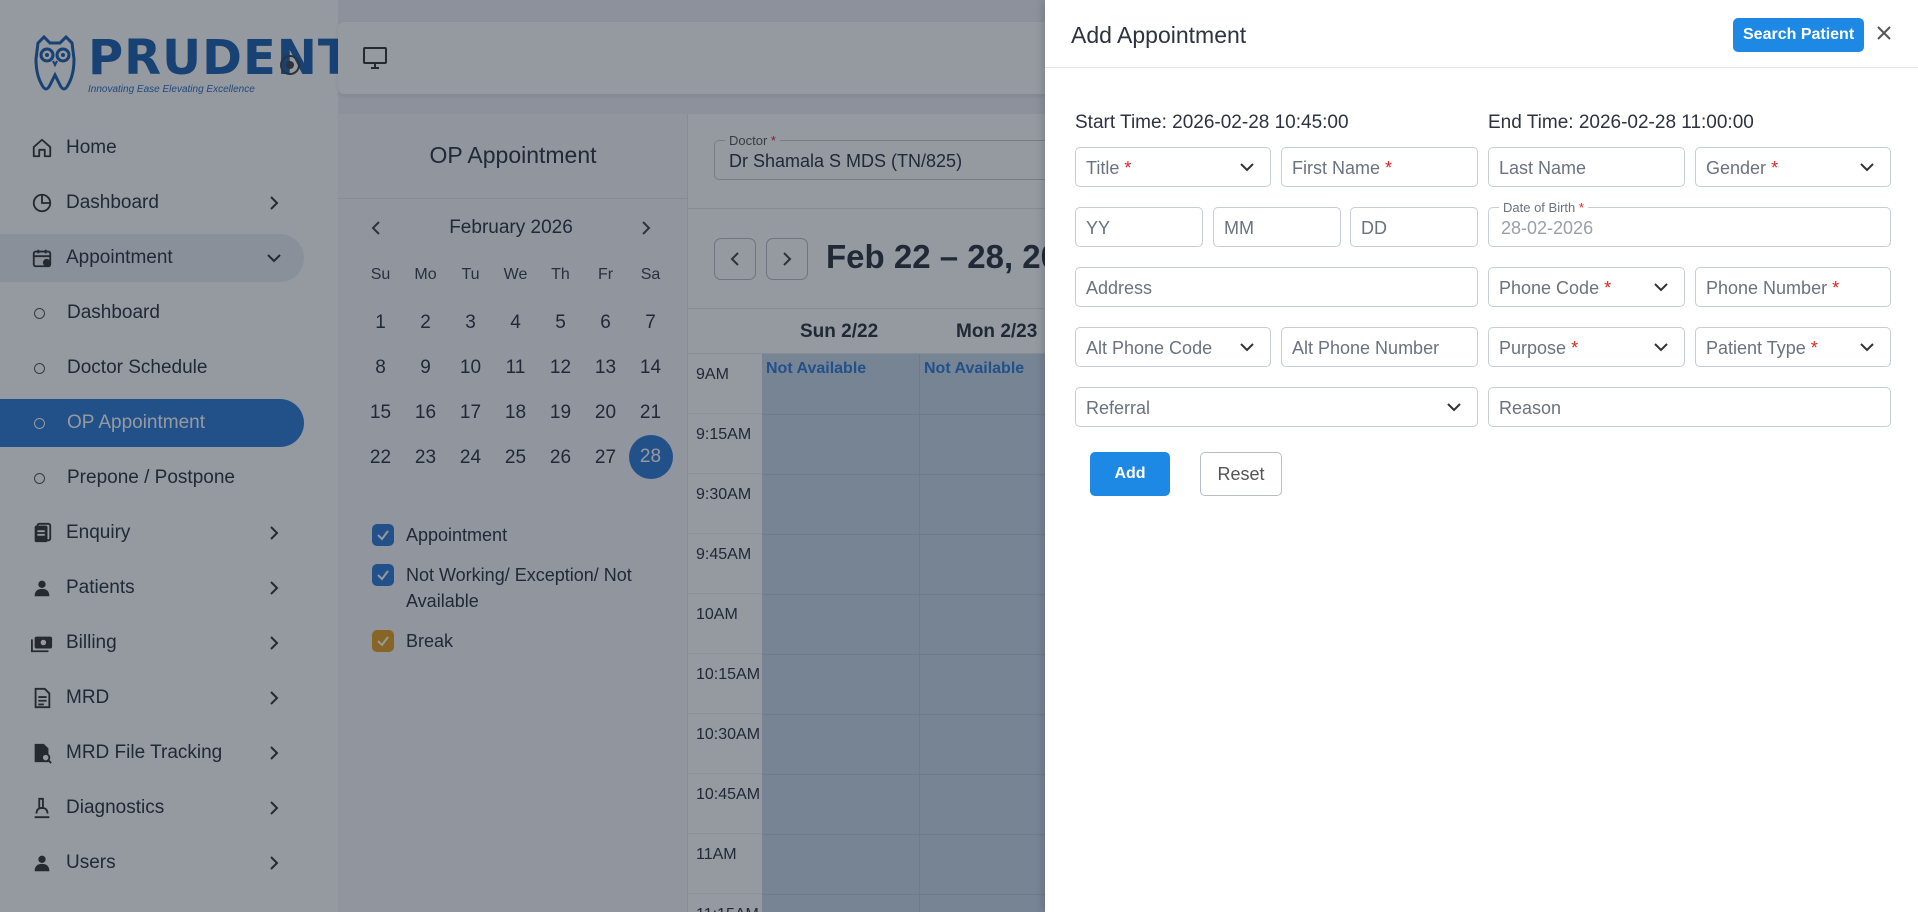 The height and width of the screenshot is (912, 1918). I want to click on gender-placeholder: Gender, so click(1736, 168).